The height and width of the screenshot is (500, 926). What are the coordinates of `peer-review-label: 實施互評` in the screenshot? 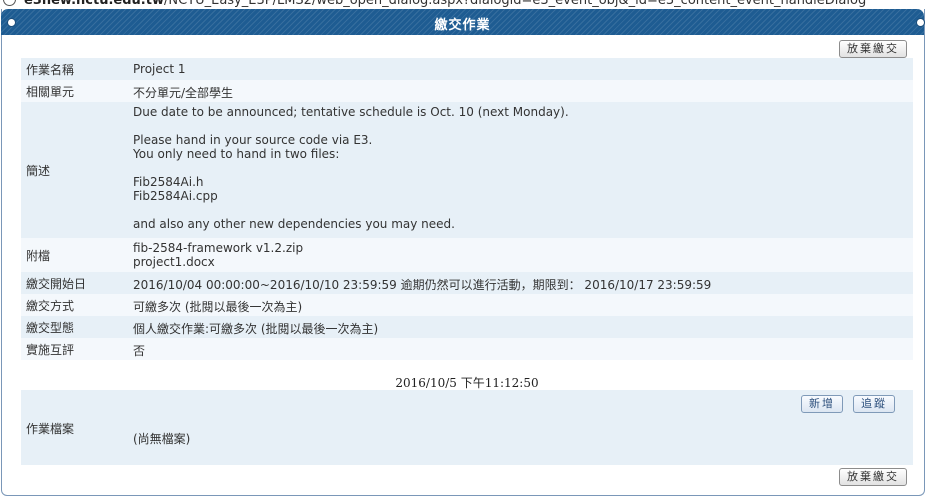 It's located at (50, 349).